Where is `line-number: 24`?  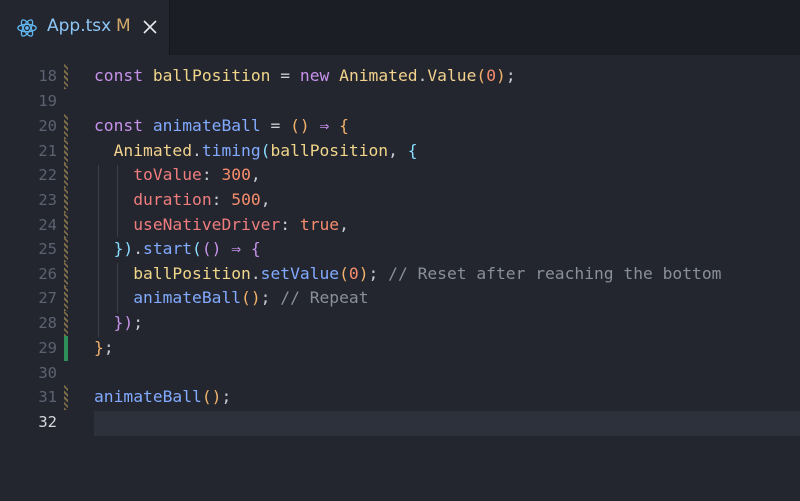 line-number: 24 is located at coordinates (47, 225).